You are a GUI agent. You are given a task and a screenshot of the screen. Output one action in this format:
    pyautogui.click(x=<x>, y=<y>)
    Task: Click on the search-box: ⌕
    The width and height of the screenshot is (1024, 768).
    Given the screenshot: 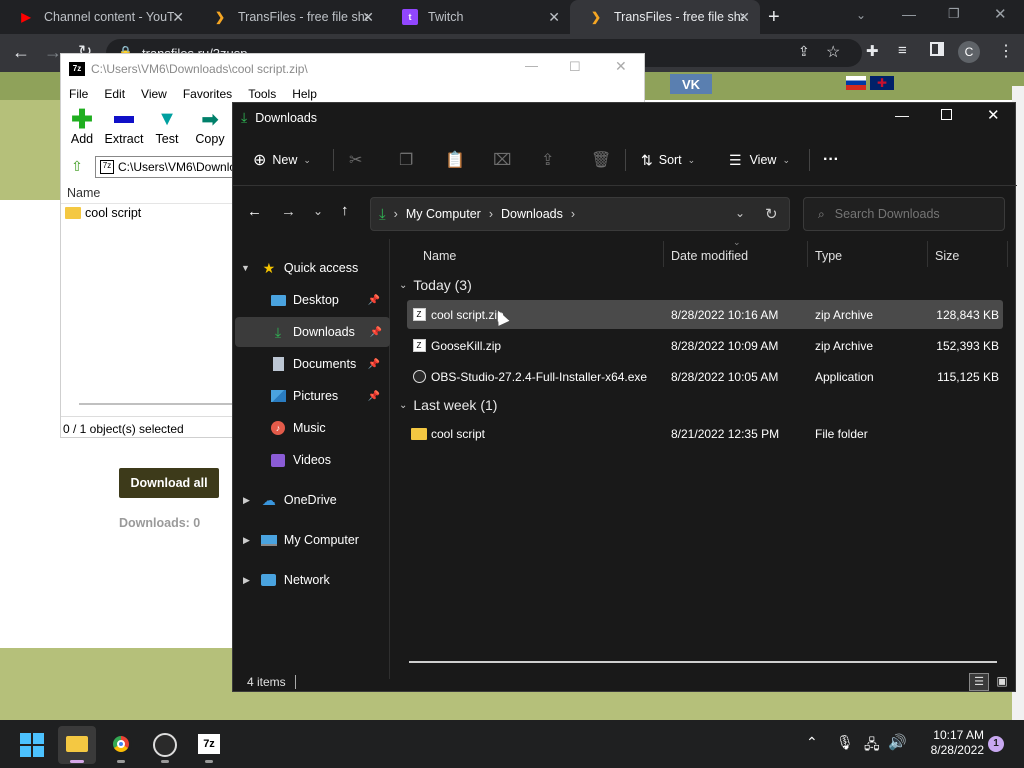 What is the action you would take?
    pyautogui.click(x=904, y=214)
    